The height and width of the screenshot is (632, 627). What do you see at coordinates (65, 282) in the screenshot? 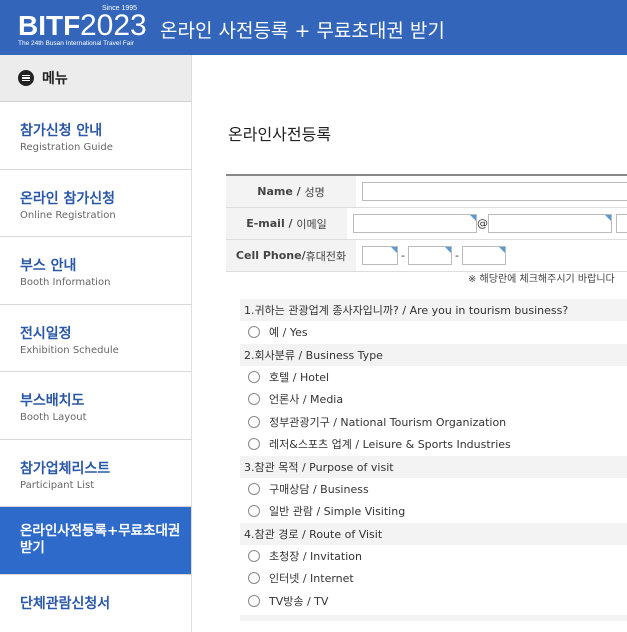
I see `sidebar-item-sublabel: Booth Information` at bounding box center [65, 282].